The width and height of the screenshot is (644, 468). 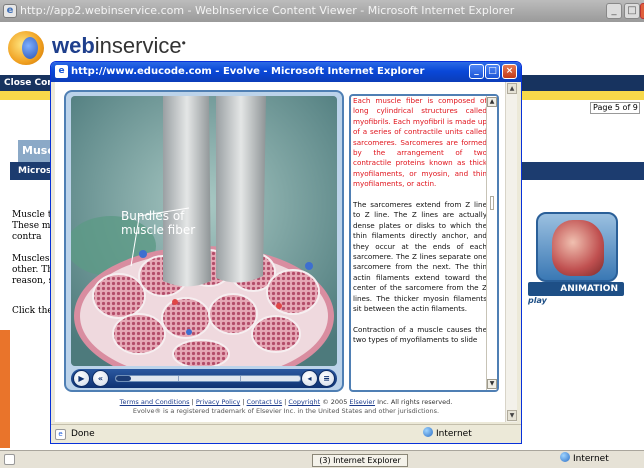 I want to click on privacy-link: Privacy Policy, so click(x=218, y=402).